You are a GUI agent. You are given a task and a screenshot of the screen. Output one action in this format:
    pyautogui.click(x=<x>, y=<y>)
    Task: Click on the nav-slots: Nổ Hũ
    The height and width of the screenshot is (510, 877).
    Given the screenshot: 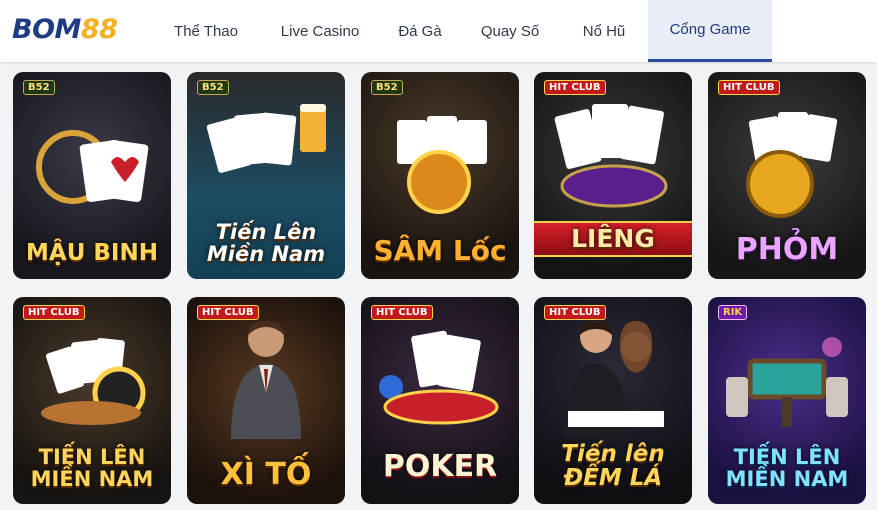 What is the action you would take?
    pyautogui.click(x=604, y=31)
    